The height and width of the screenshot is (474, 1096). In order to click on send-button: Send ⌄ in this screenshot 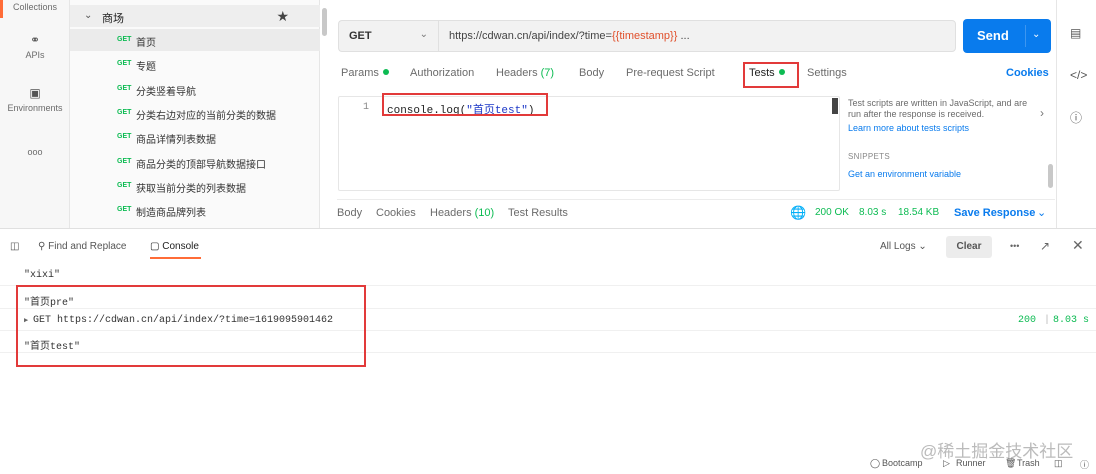, I will do `click(1007, 36)`.